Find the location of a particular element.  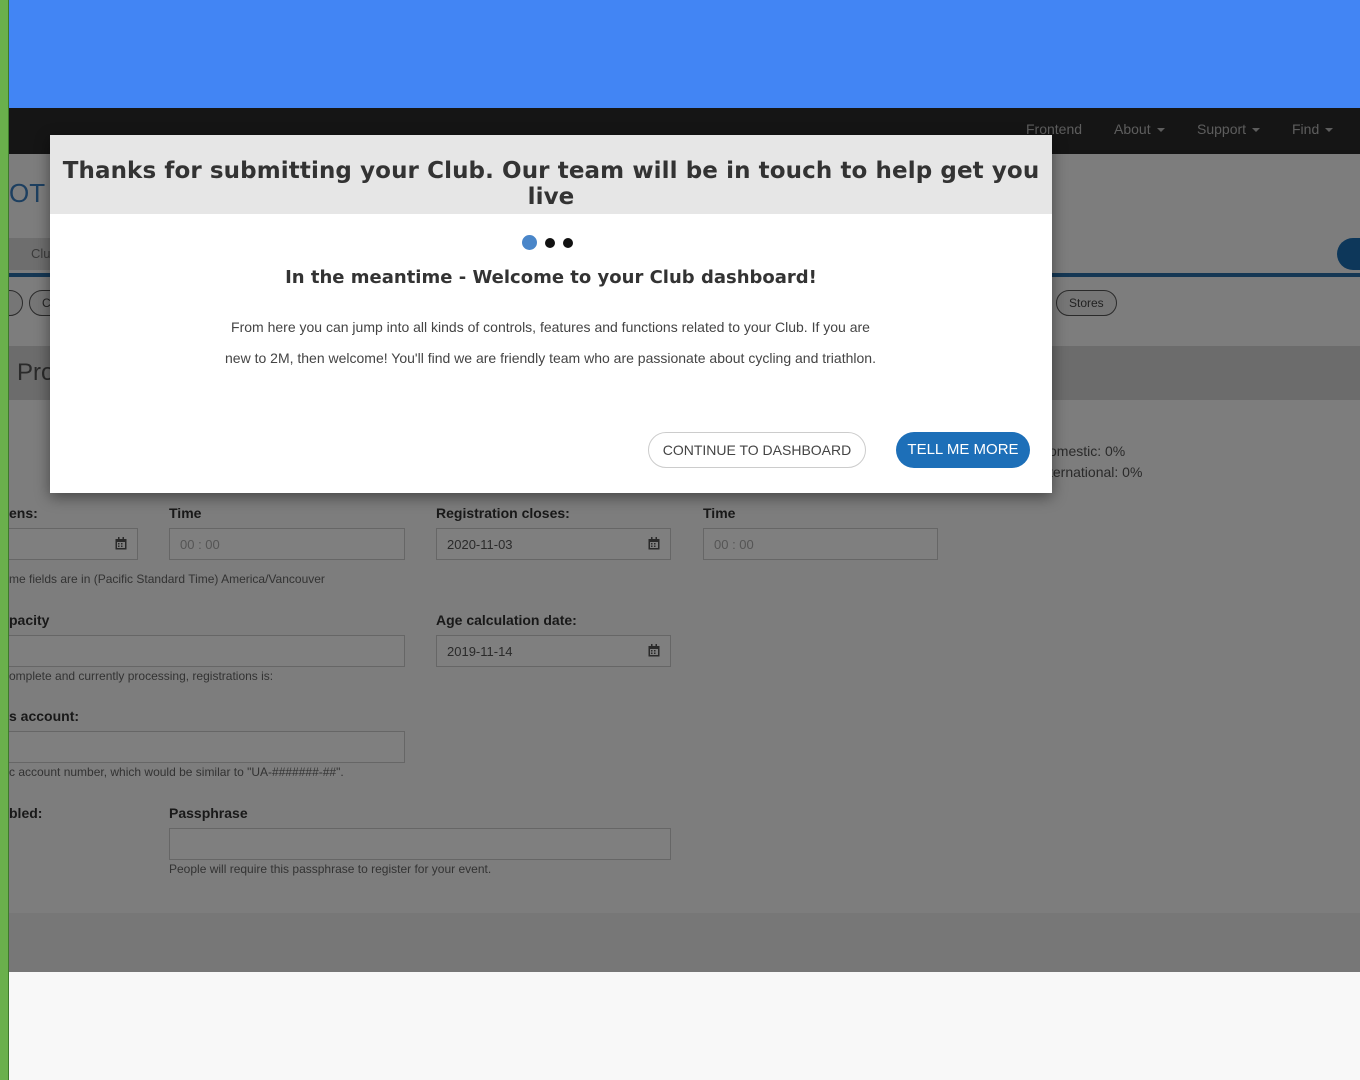

left-edge-bar is located at coordinates (4, 540).